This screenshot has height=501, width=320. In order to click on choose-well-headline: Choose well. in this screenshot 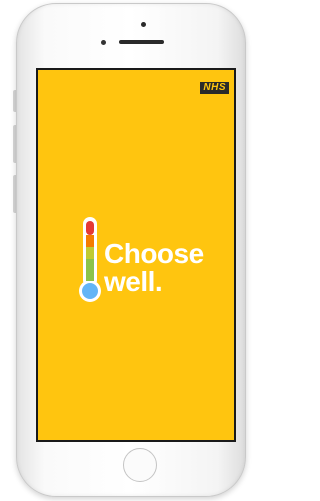, I will do `click(154, 268)`.